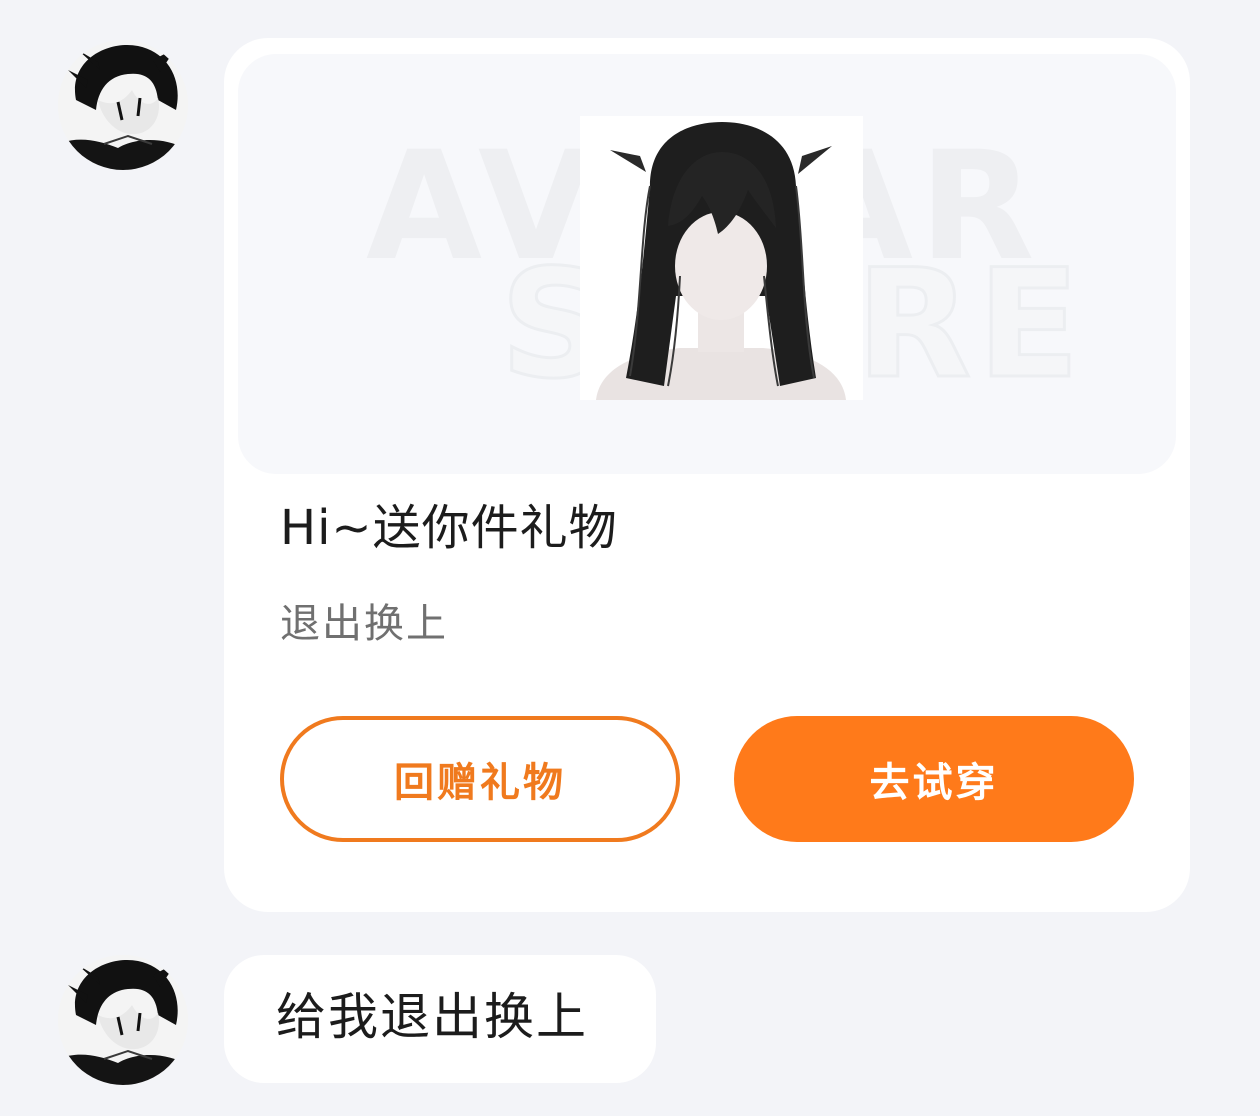 The height and width of the screenshot is (1116, 1260). I want to click on hair-item-icon, so click(721, 258).